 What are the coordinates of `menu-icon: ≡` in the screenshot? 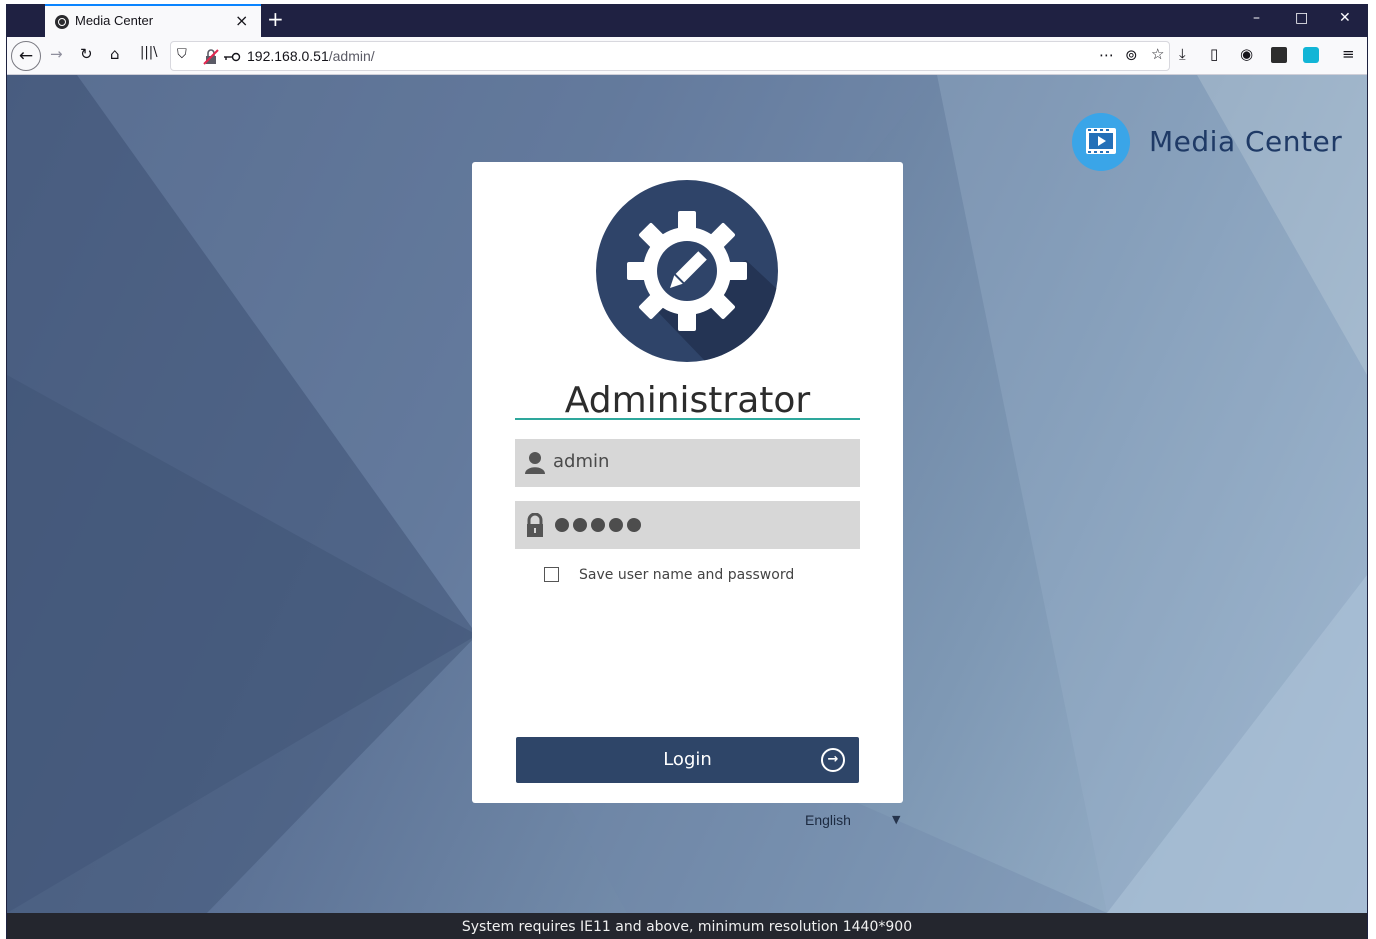 It's located at (1348, 54).